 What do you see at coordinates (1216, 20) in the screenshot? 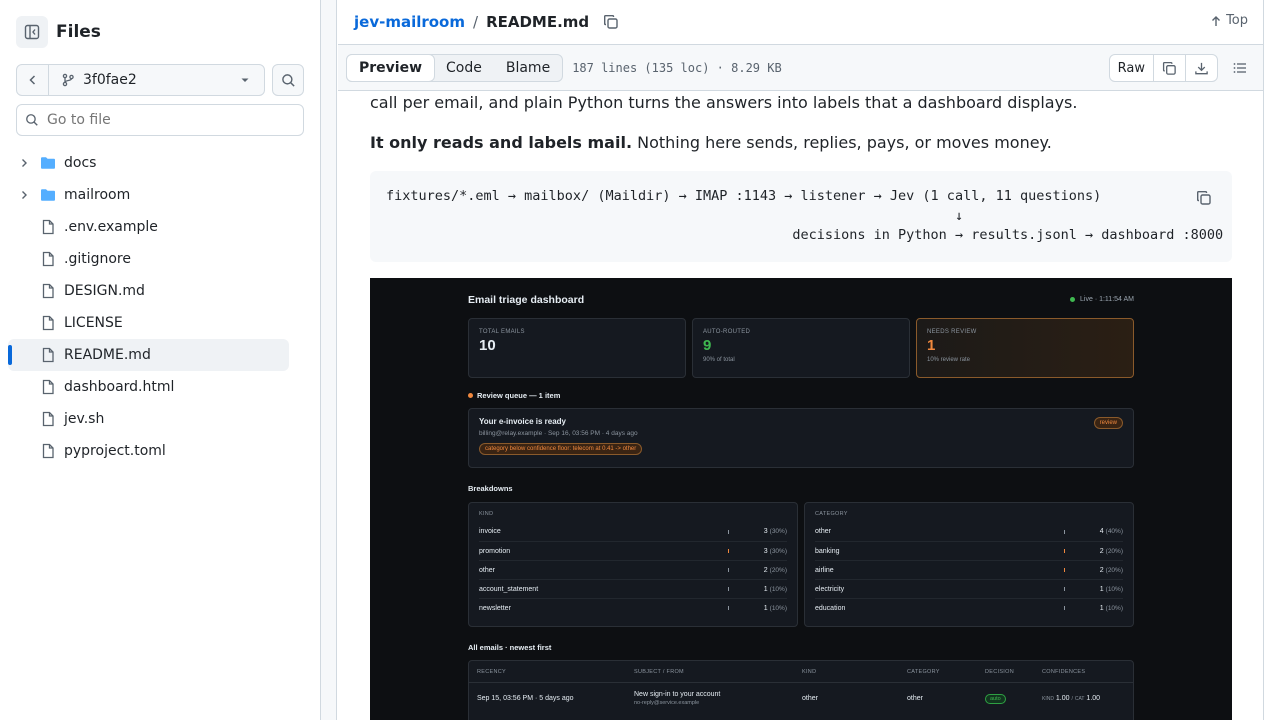
I see `arrow-up-icon` at bounding box center [1216, 20].